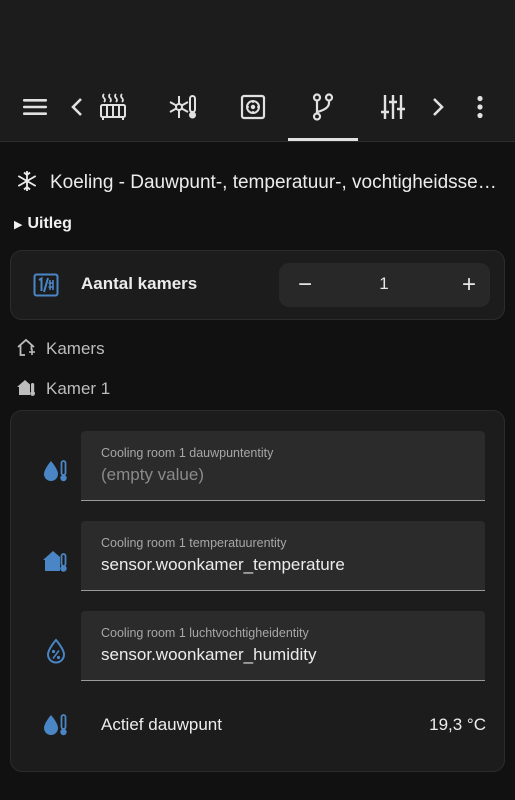  What do you see at coordinates (46, 287) in the screenshot?
I see `numeric-box-icon` at bounding box center [46, 287].